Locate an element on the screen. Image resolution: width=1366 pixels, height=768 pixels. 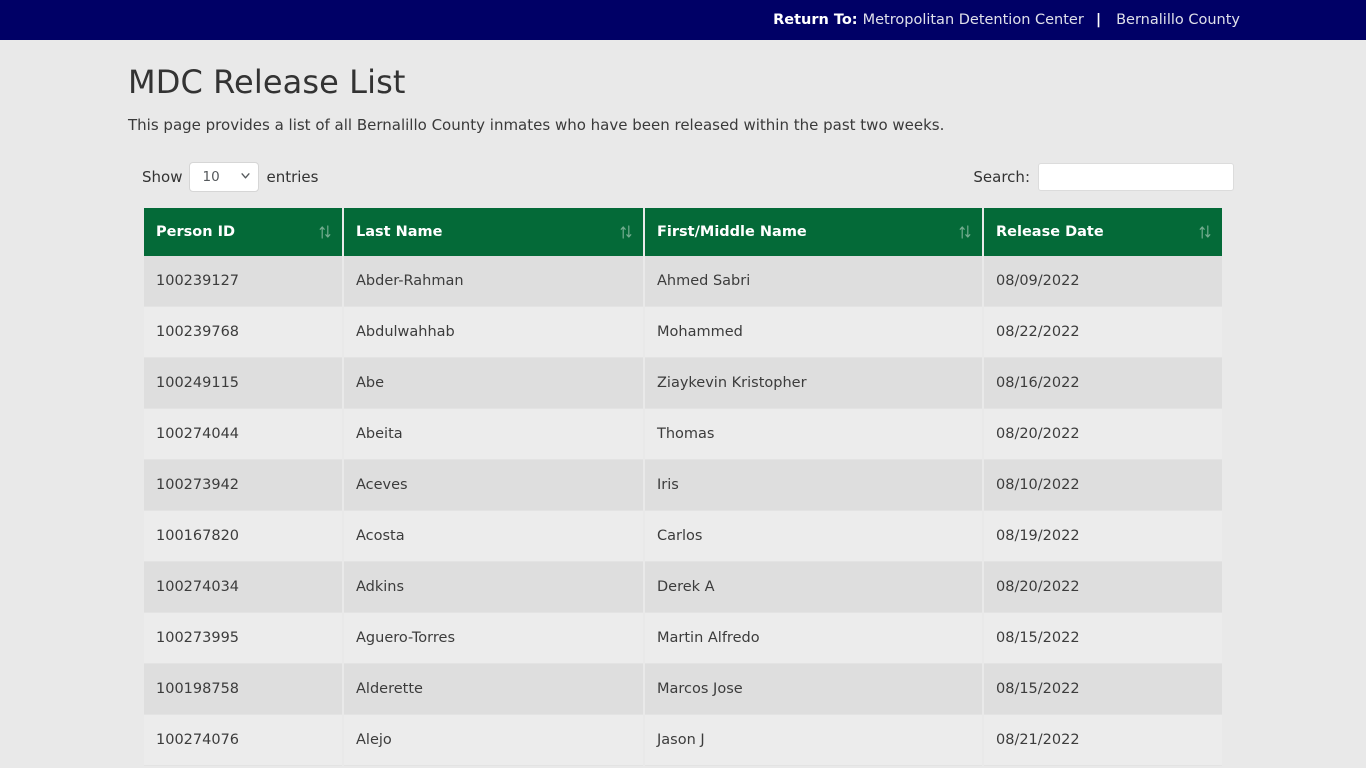
cell-last-name: Alderette is located at coordinates (493, 689).